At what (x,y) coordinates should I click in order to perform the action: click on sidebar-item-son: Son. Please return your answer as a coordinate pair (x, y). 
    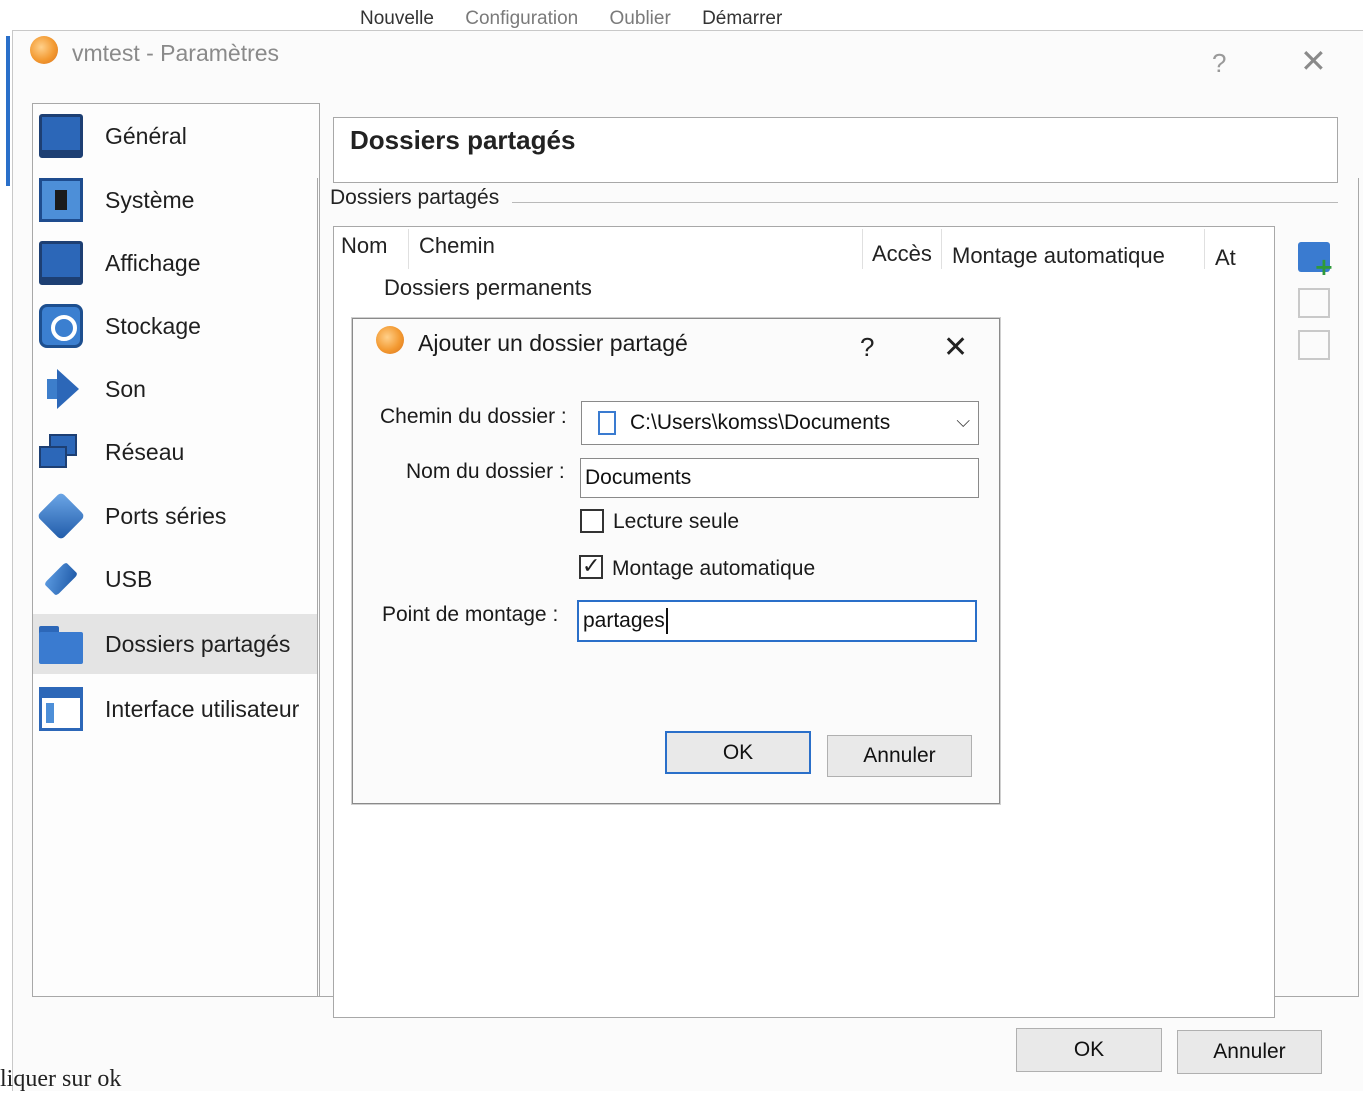
    Looking at the image, I should click on (175, 389).